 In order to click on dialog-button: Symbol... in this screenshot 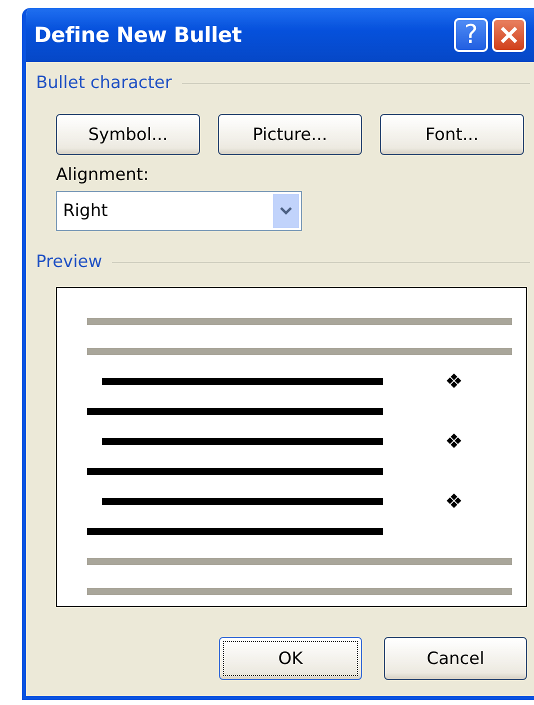, I will do `click(128, 134)`.